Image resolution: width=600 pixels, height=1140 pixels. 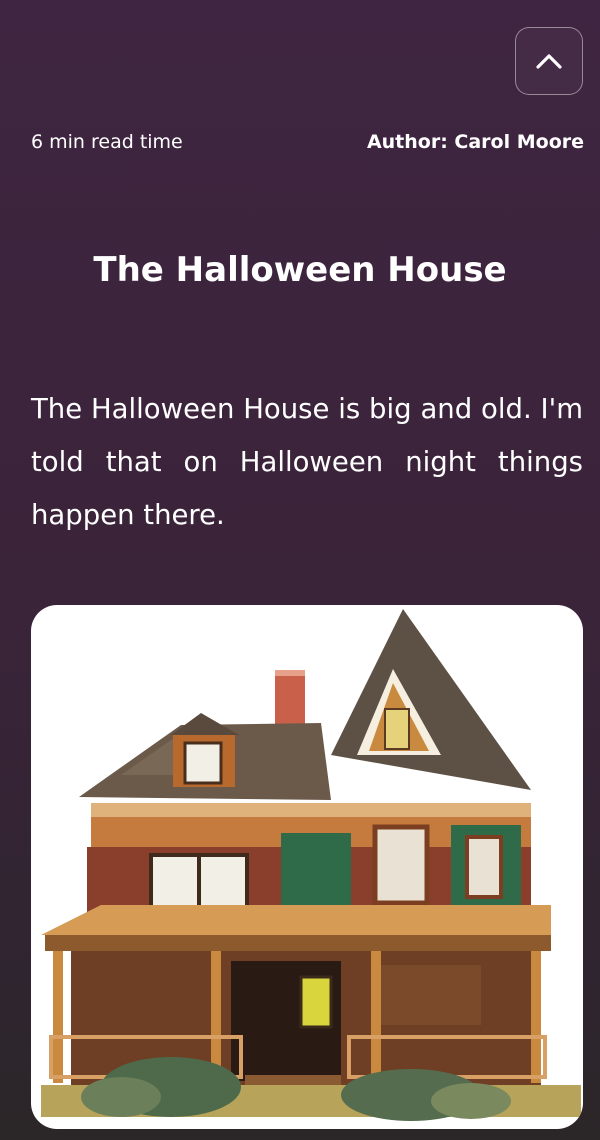 I want to click on chevron-up-icon, so click(x=549, y=61).